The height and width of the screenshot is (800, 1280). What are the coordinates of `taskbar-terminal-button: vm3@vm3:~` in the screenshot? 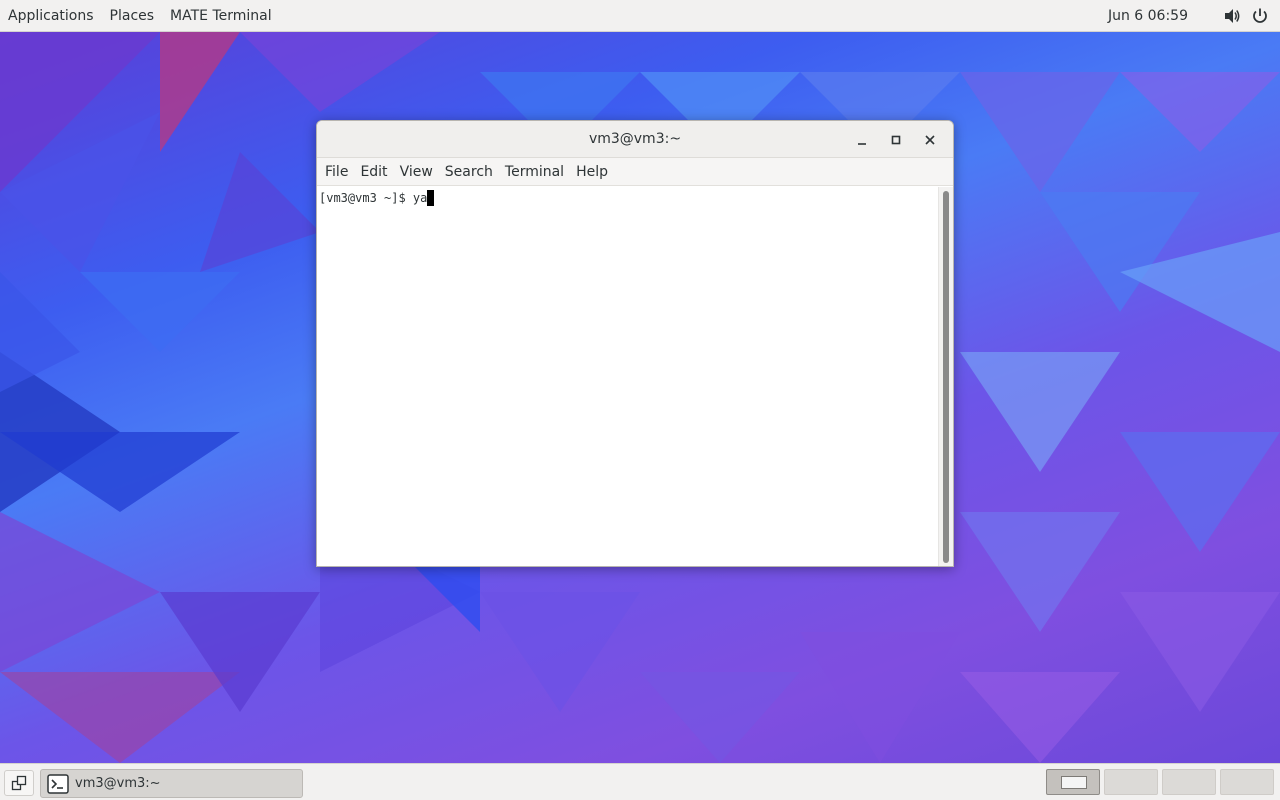 It's located at (171, 783).